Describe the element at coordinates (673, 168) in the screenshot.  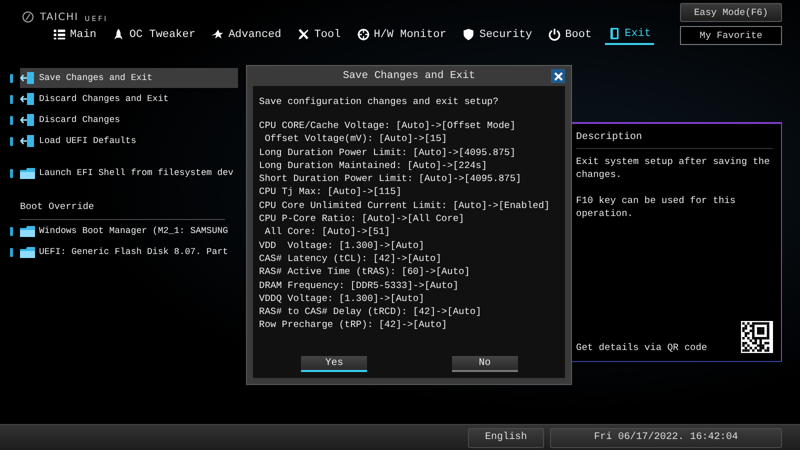
I see `description-text: Exit system setup after saving the changes.` at that location.